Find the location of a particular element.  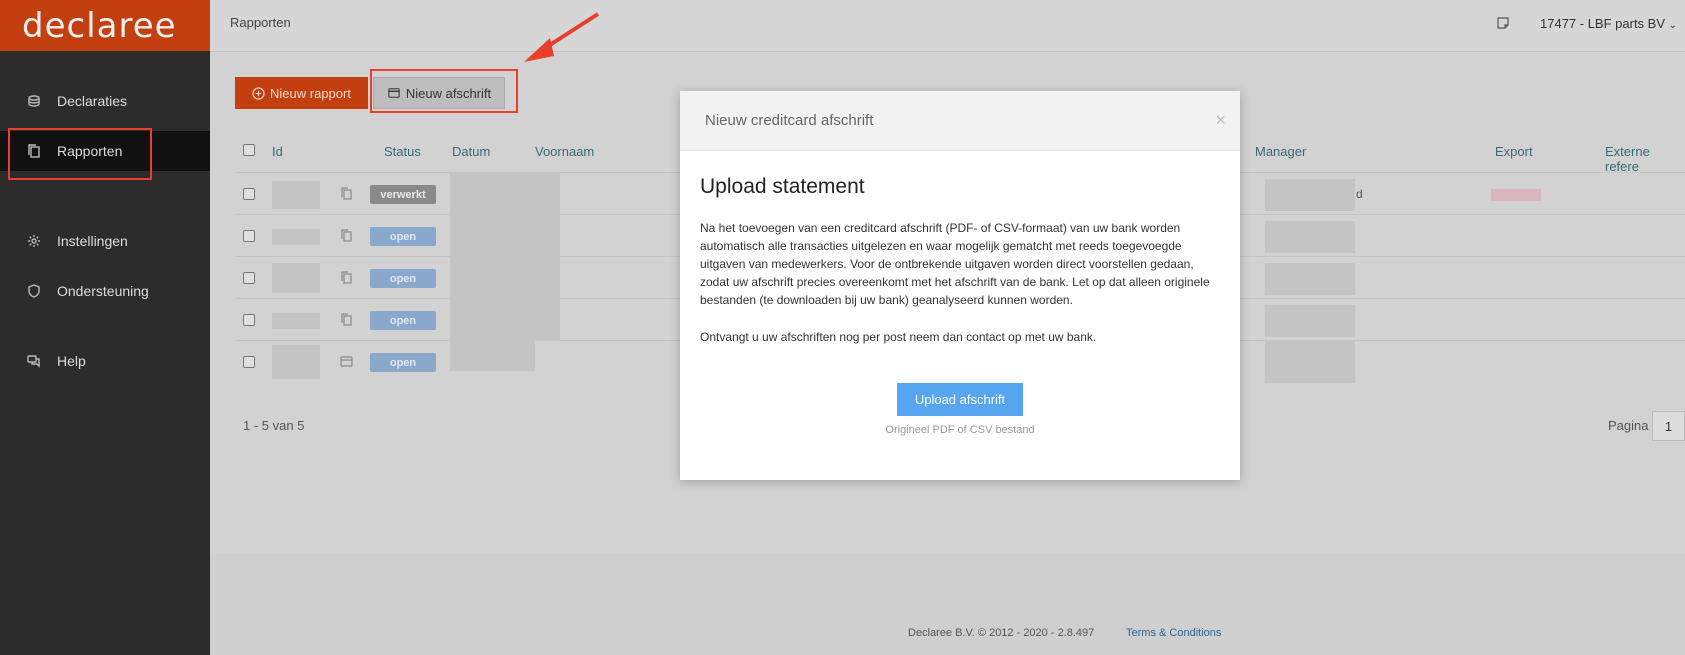

column-header-id: Id is located at coordinates (277, 151).